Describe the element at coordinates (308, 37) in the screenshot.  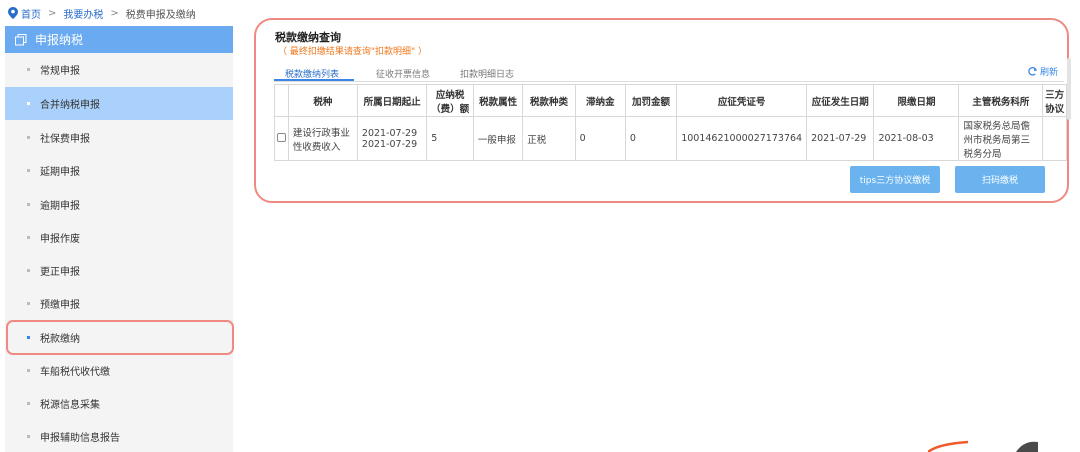
I see `page-title: 税款缴纳查询` at that location.